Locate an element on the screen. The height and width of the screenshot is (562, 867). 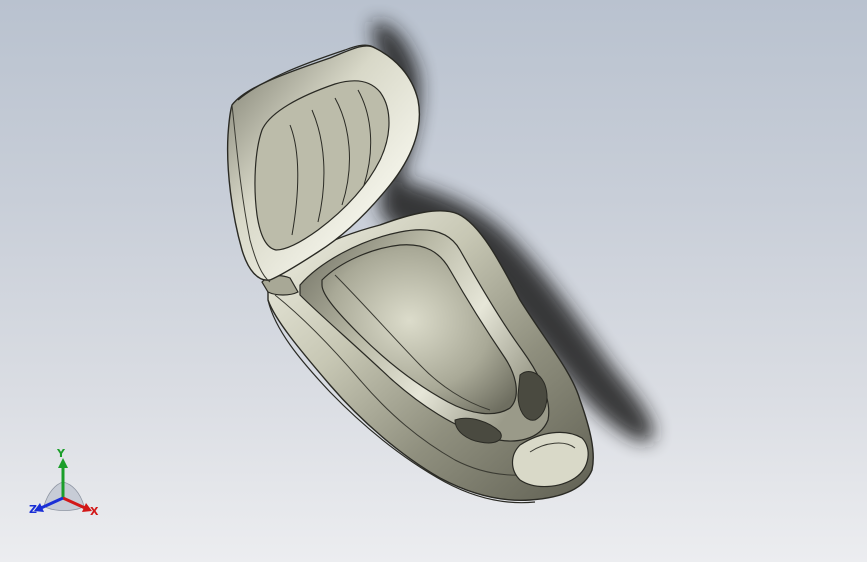
view-orientation-triad: Y Z X is located at coordinates (64, 486).